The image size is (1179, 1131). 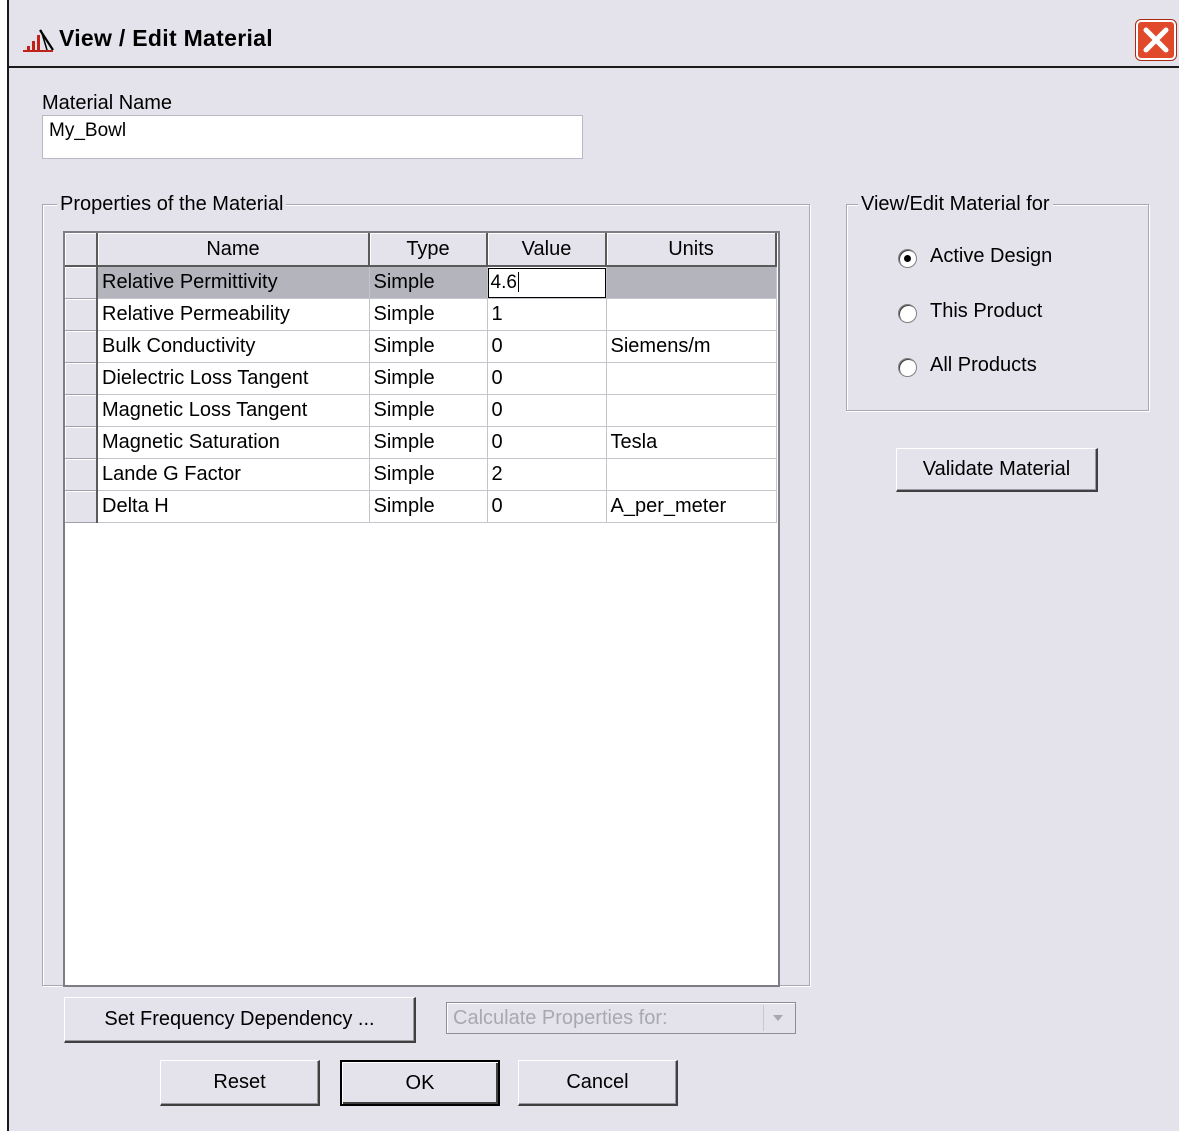 What do you see at coordinates (991, 256) in the screenshot?
I see `radio-label: Active Design` at bounding box center [991, 256].